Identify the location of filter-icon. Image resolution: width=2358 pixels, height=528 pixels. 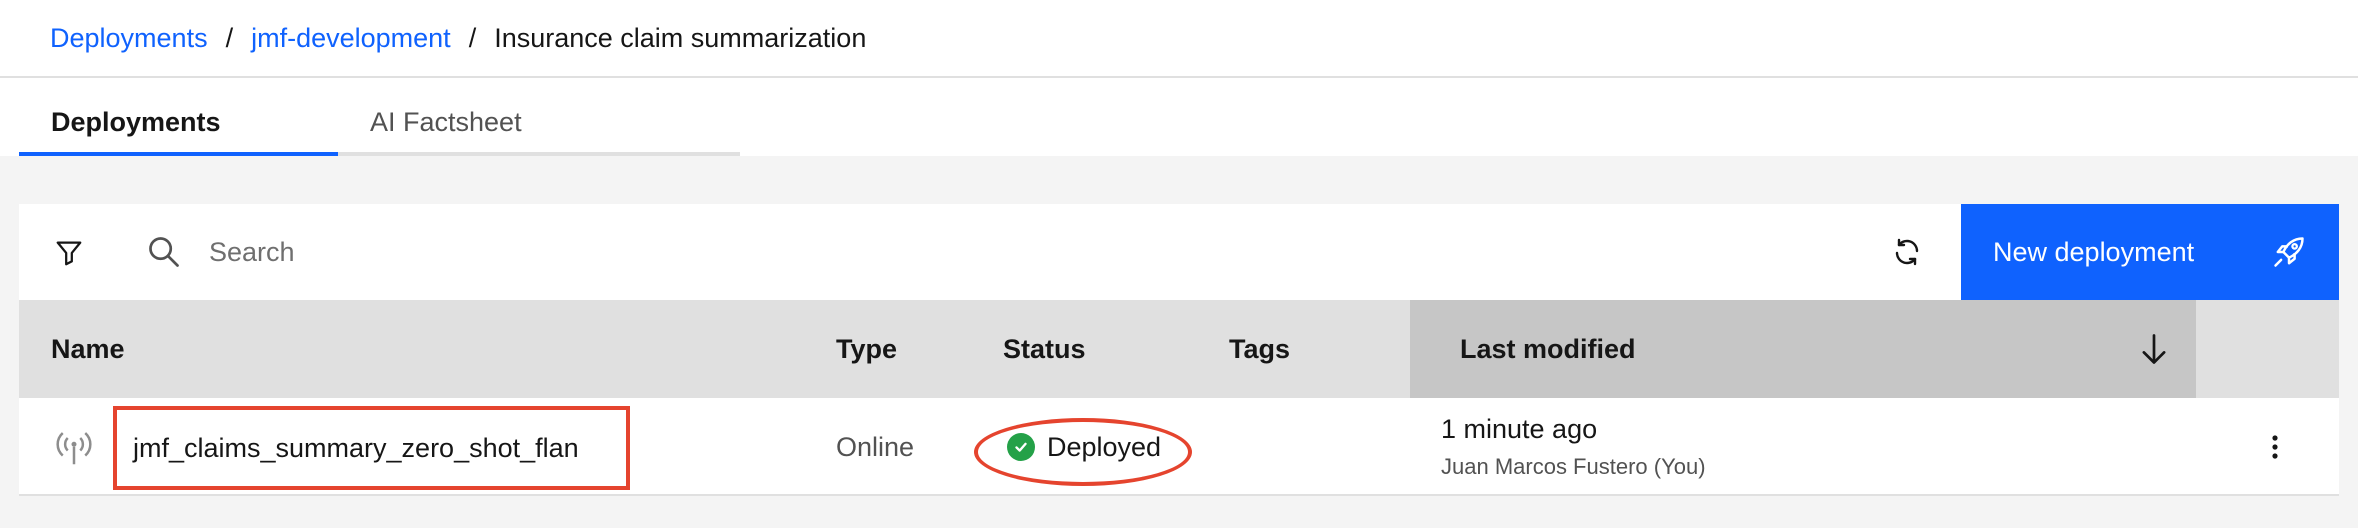
(69, 253).